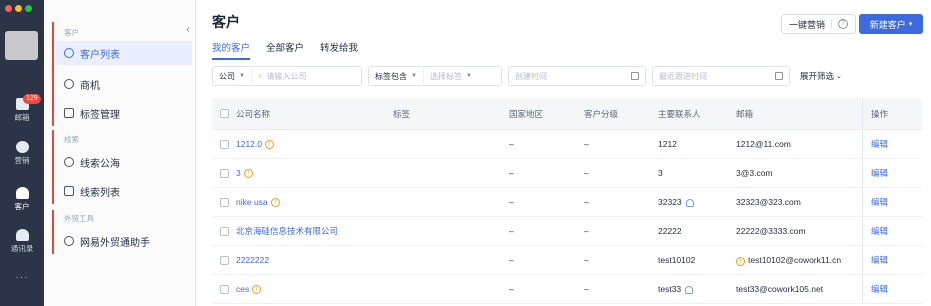  I want to click on tag-icon, so click(69, 113).